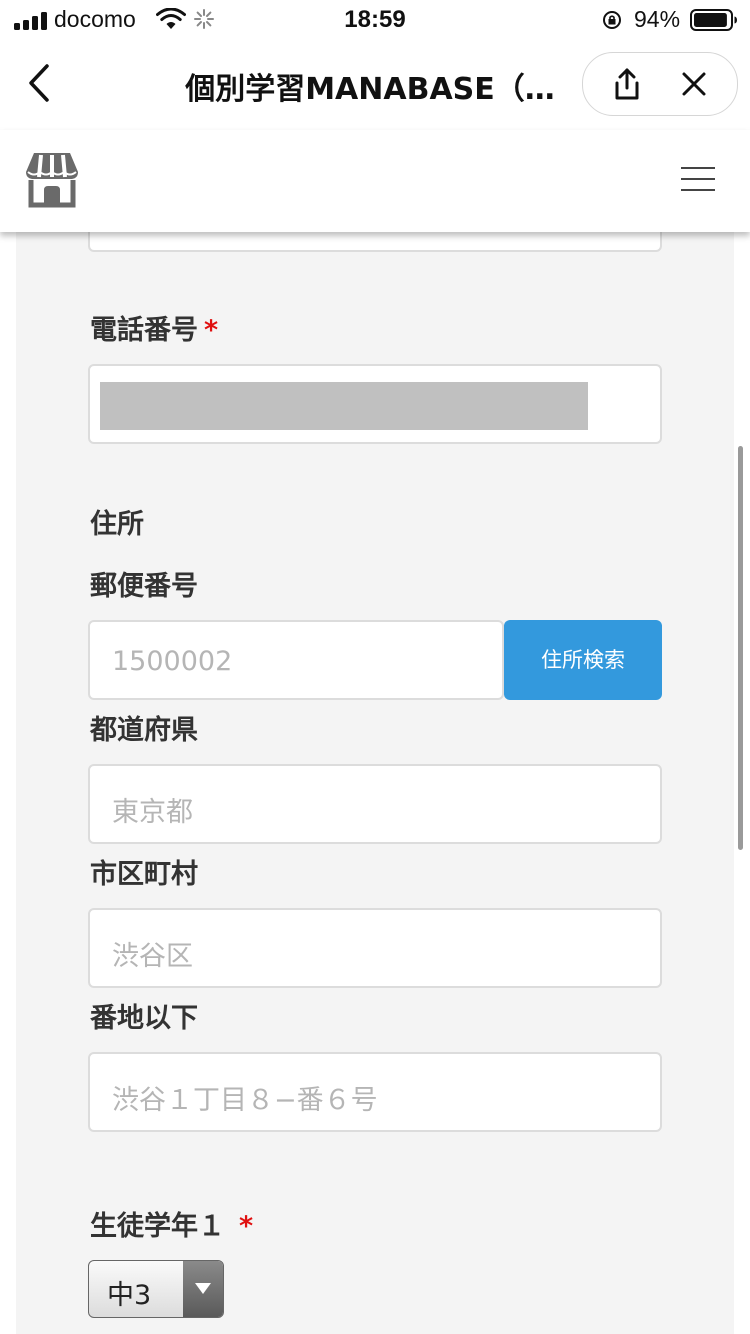  I want to click on street-input: 渋谷１丁目８−番６号, so click(375, 1092).